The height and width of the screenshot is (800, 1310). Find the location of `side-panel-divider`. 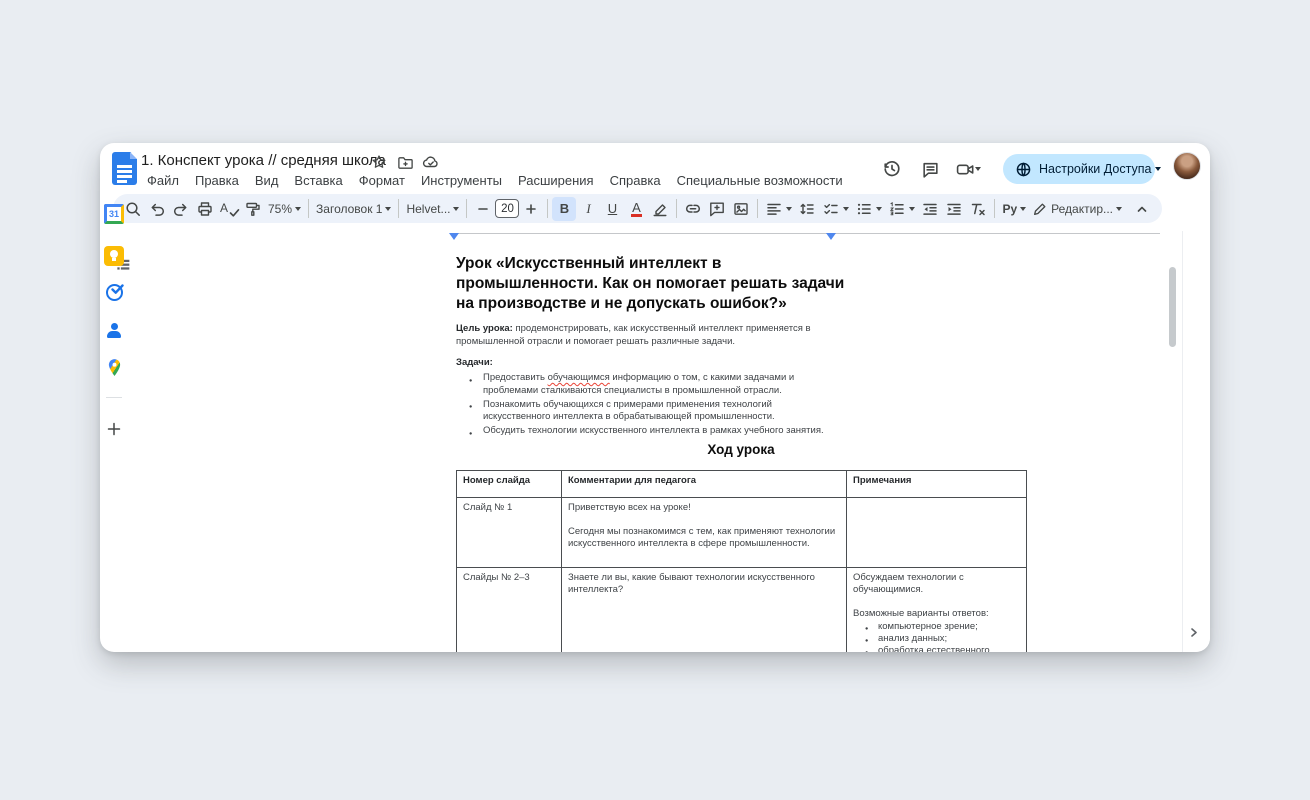

side-panel-divider is located at coordinates (1182, 441).